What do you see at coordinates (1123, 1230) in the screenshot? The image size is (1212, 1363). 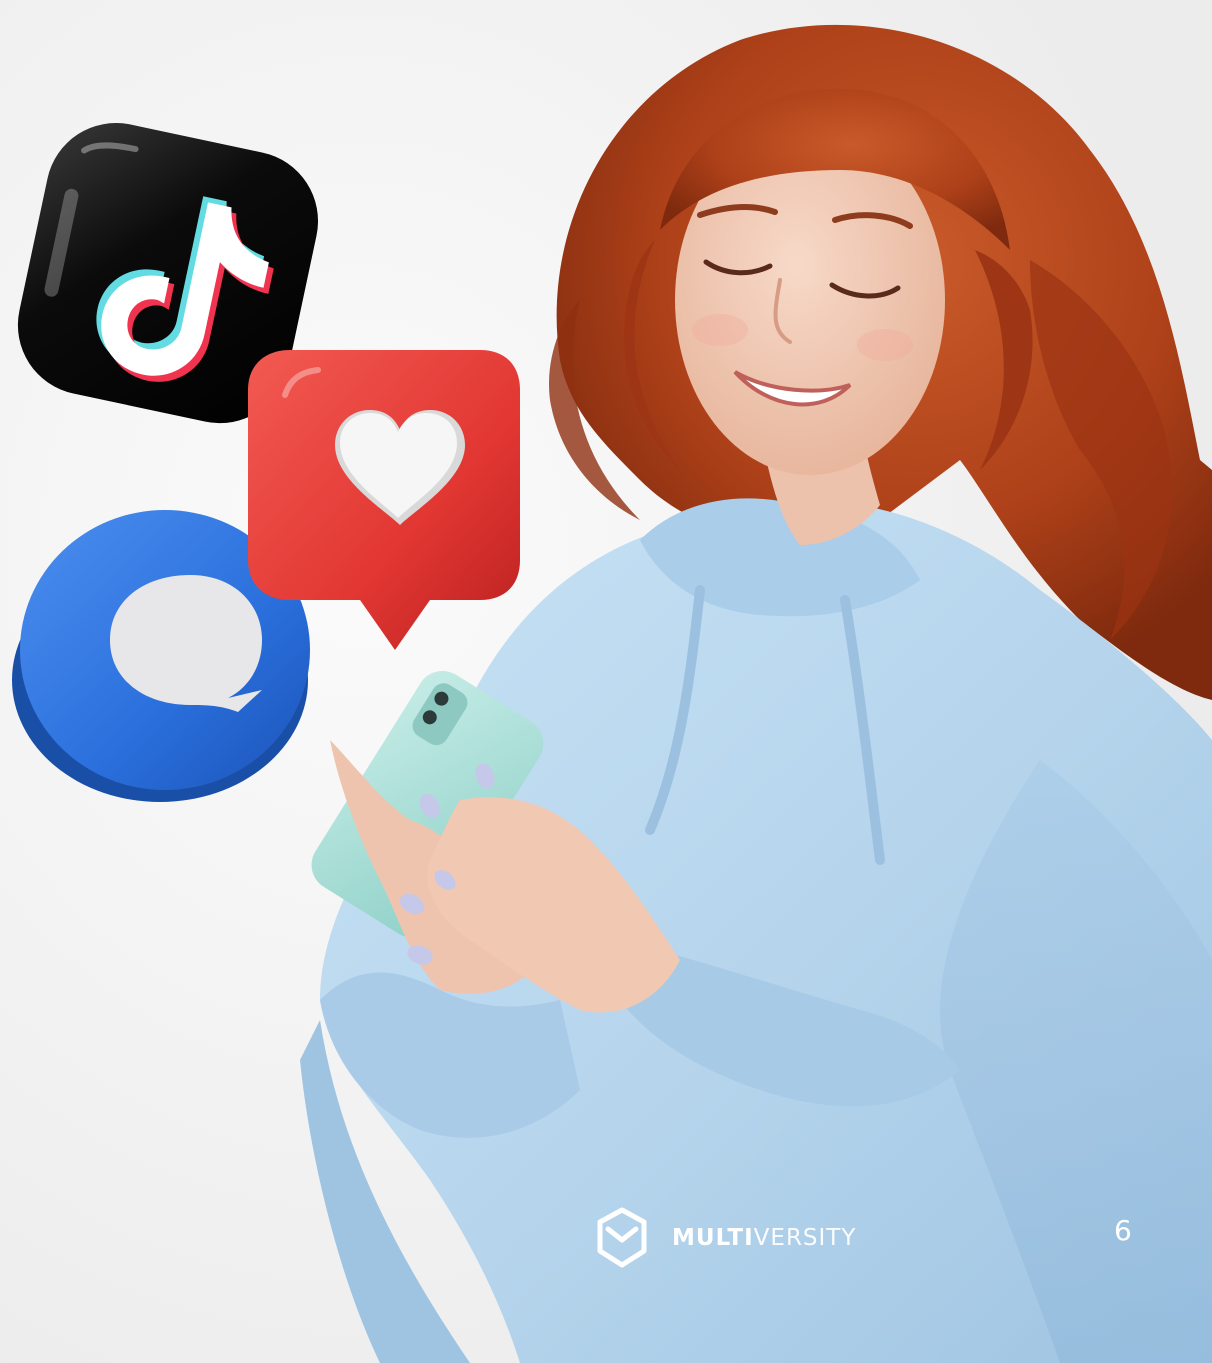 I see `page-number: 6` at bounding box center [1123, 1230].